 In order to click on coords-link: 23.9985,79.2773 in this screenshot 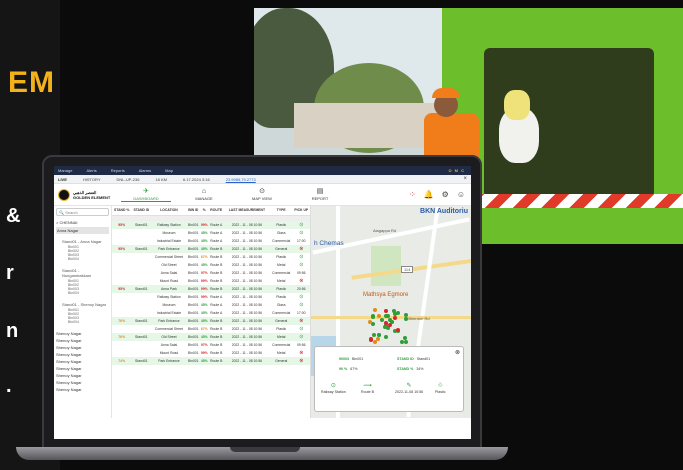, I will do `click(241, 179)`.